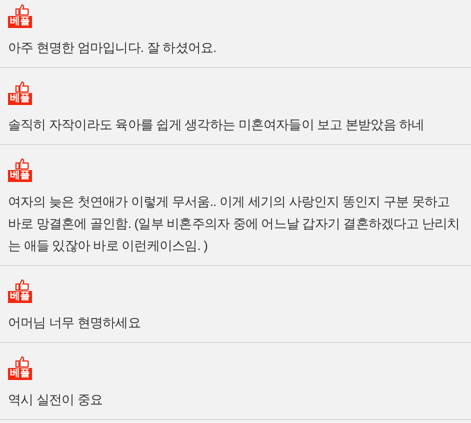  What do you see at coordinates (234, 224) in the screenshot?
I see `comment-text: 여자의 늦은 첫연애가 이렇게 무서움.. 이게 세기의 사랑인지 똥인지 구분 못하고 바로 망결혼에 골인함. (일부 비혼주의자 중에 어느날 갑자기 결혼하겠다고 난리치는 애들 있잖아 바로 이런케이스임. )` at bounding box center [234, 224].